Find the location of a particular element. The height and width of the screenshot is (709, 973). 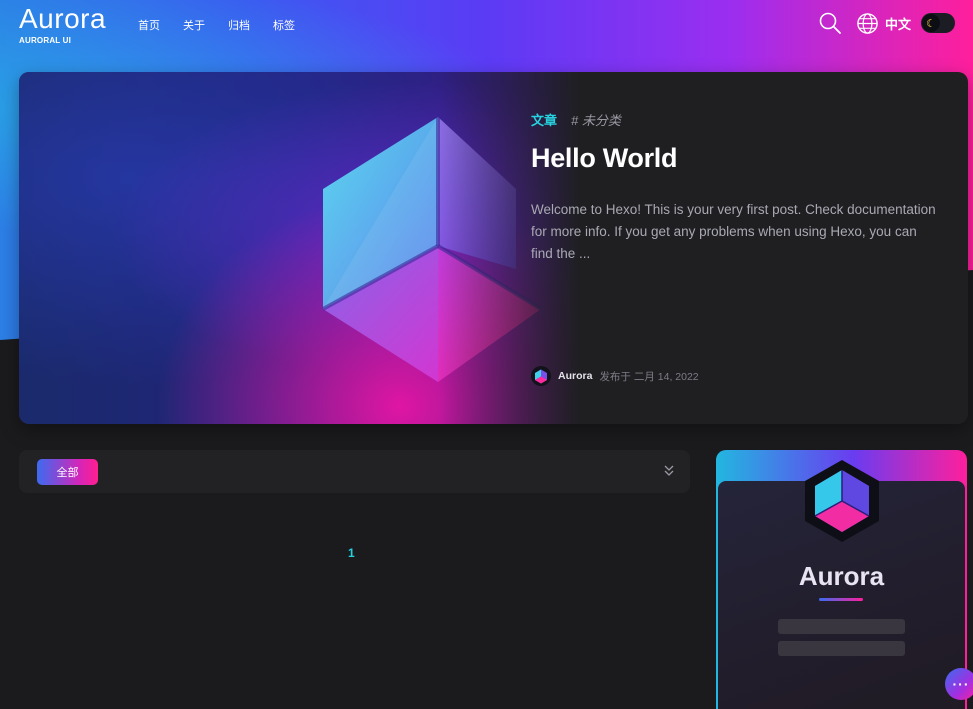

nav-item-home: 首页 is located at coordinates (149, 25).